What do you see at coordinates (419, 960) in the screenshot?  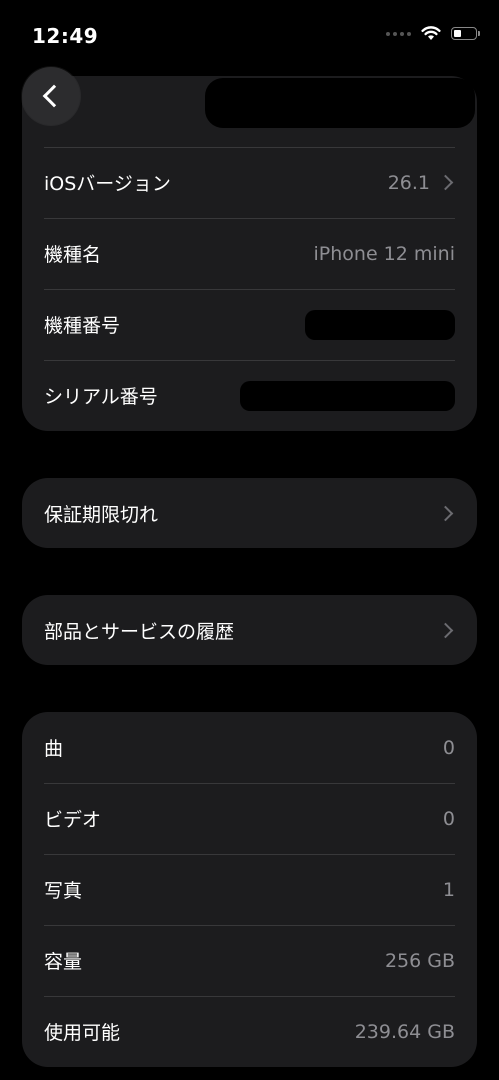 I see `row-value: 256 GB` at bounding box center [419, 960].